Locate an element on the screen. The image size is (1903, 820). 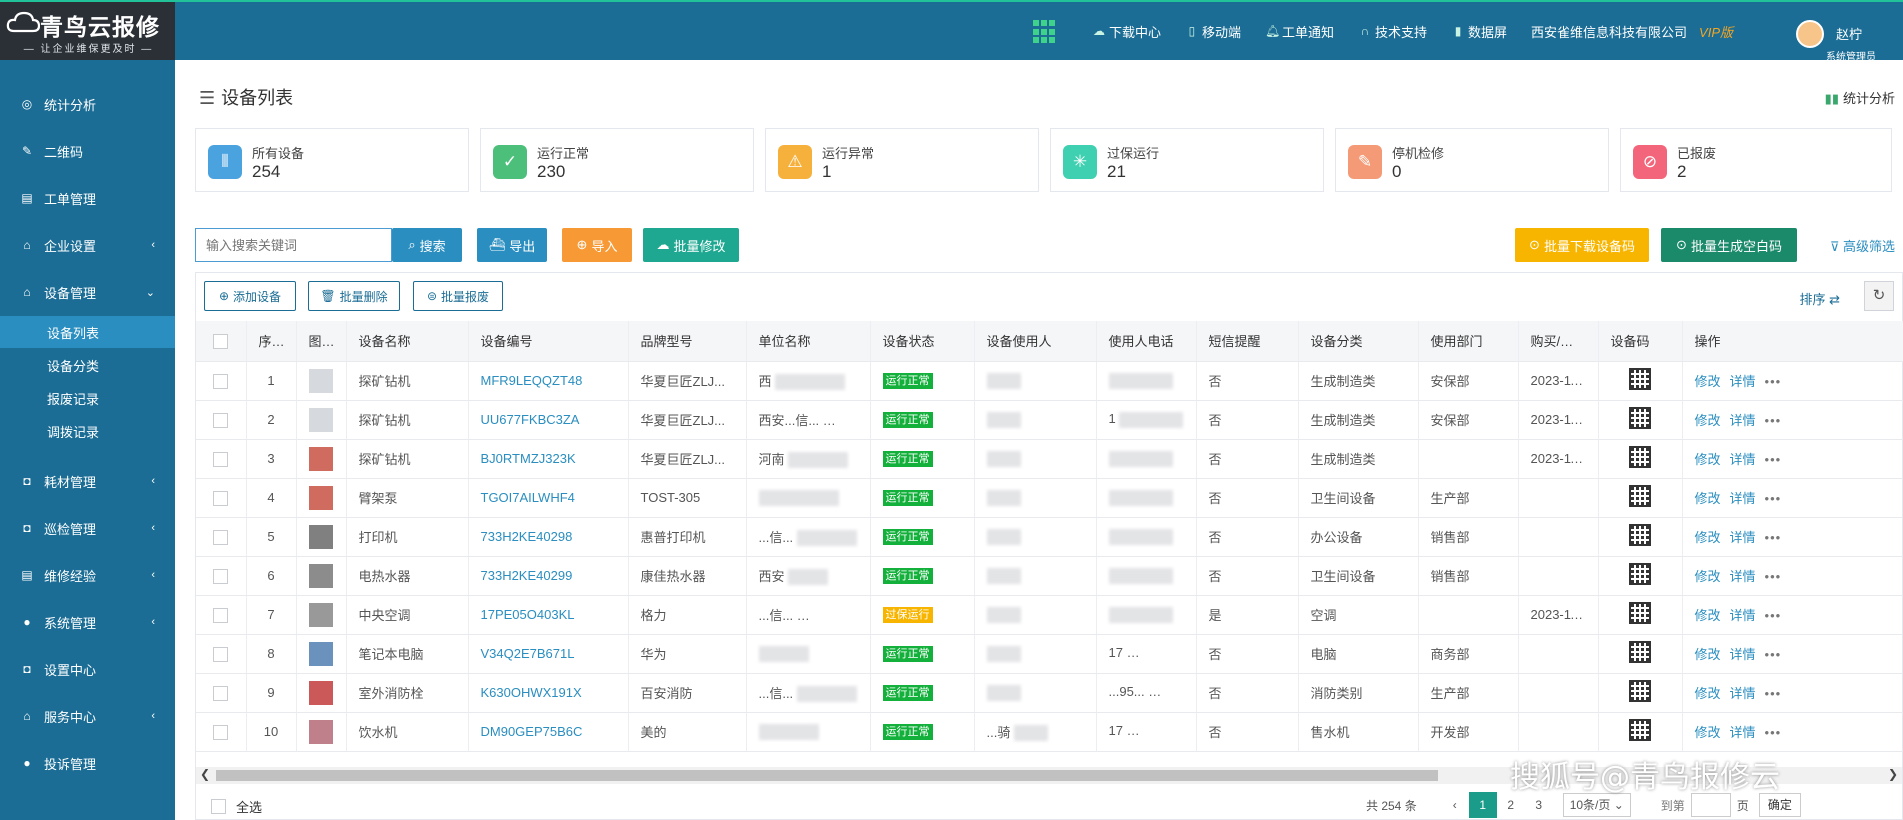
nav-data-screen: ▮ 数据屏 is located at coordinates (1479, 31).